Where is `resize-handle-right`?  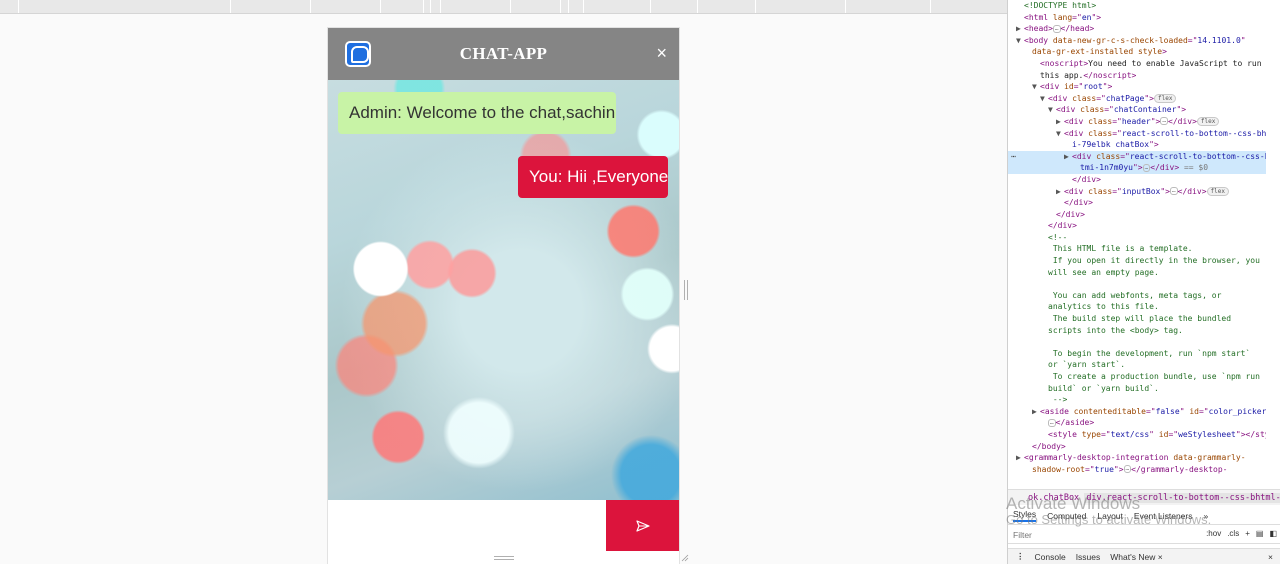
resize-handle-right is located at coordinates (686, 290).